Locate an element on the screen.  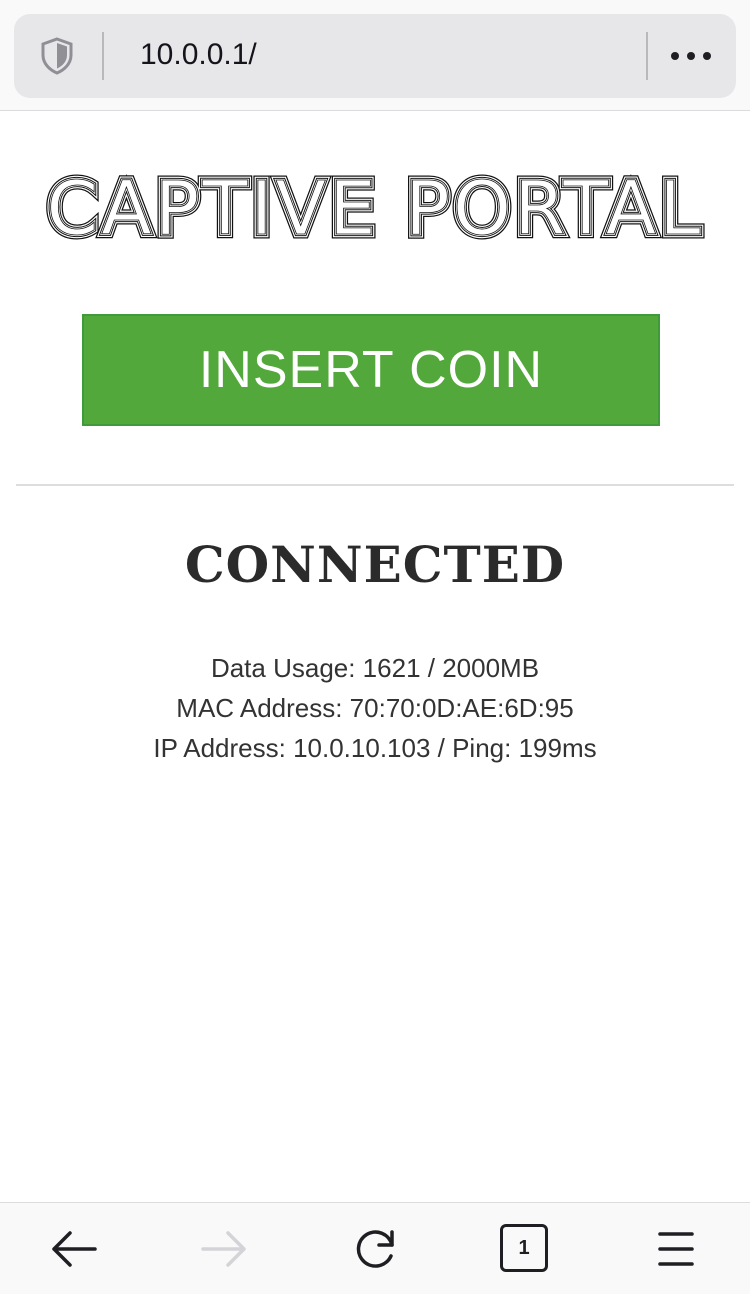
back-arrow-icon is located at coordinates (74, 1249).